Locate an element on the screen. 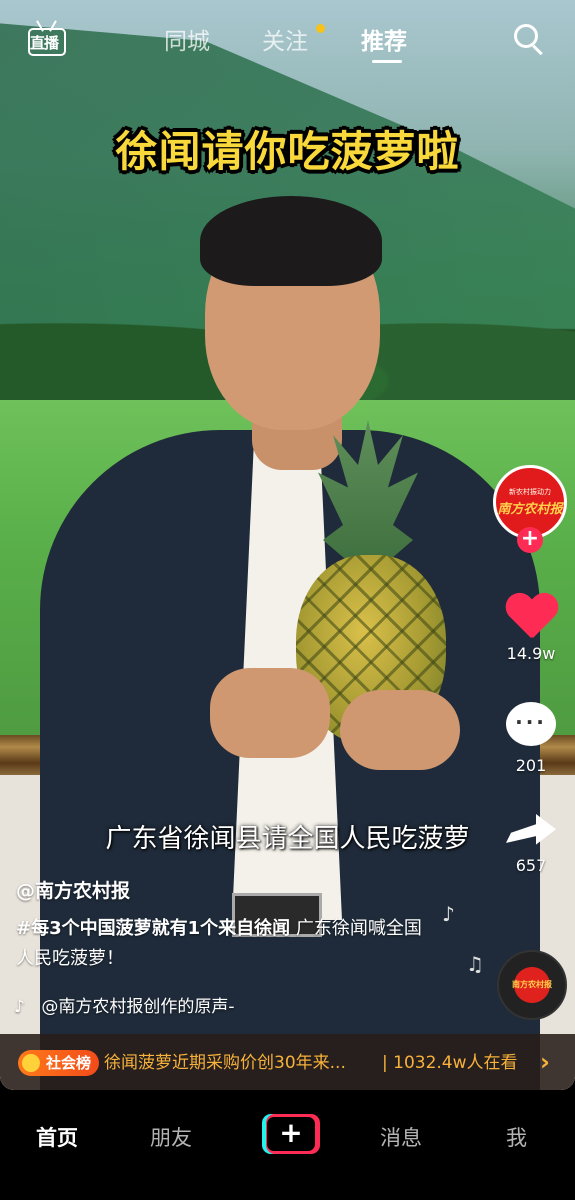 The height and width of the screenshot is (1200, 575). disc-label: 南方农村报 is located at coordinates (532, 984).